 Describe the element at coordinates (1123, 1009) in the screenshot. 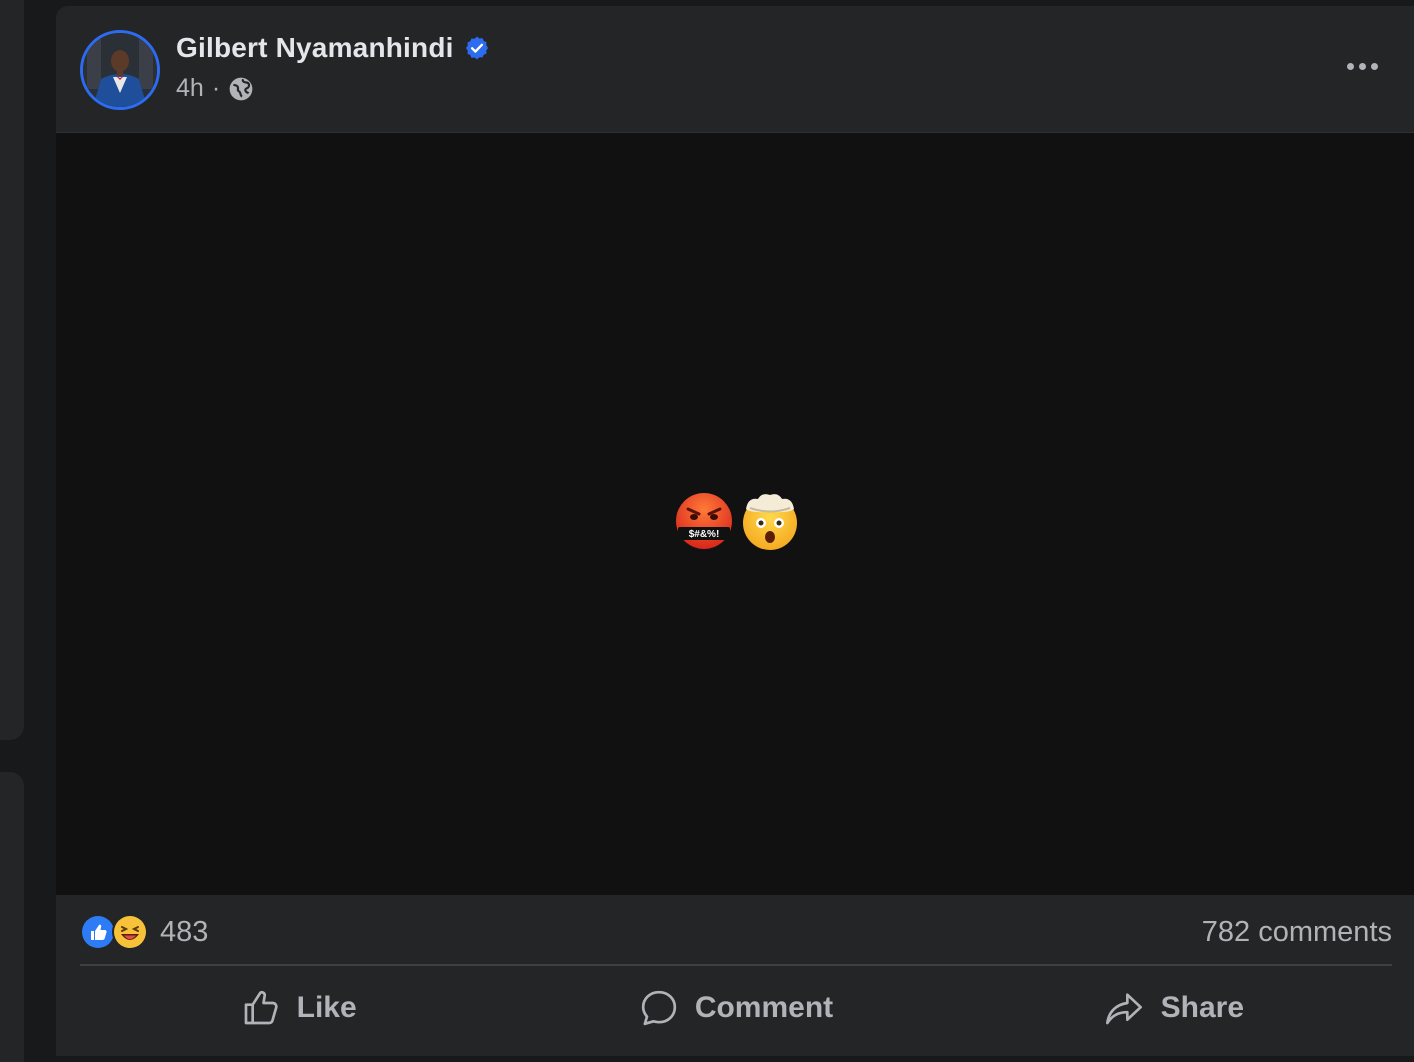

I see `share-icon` at that location.